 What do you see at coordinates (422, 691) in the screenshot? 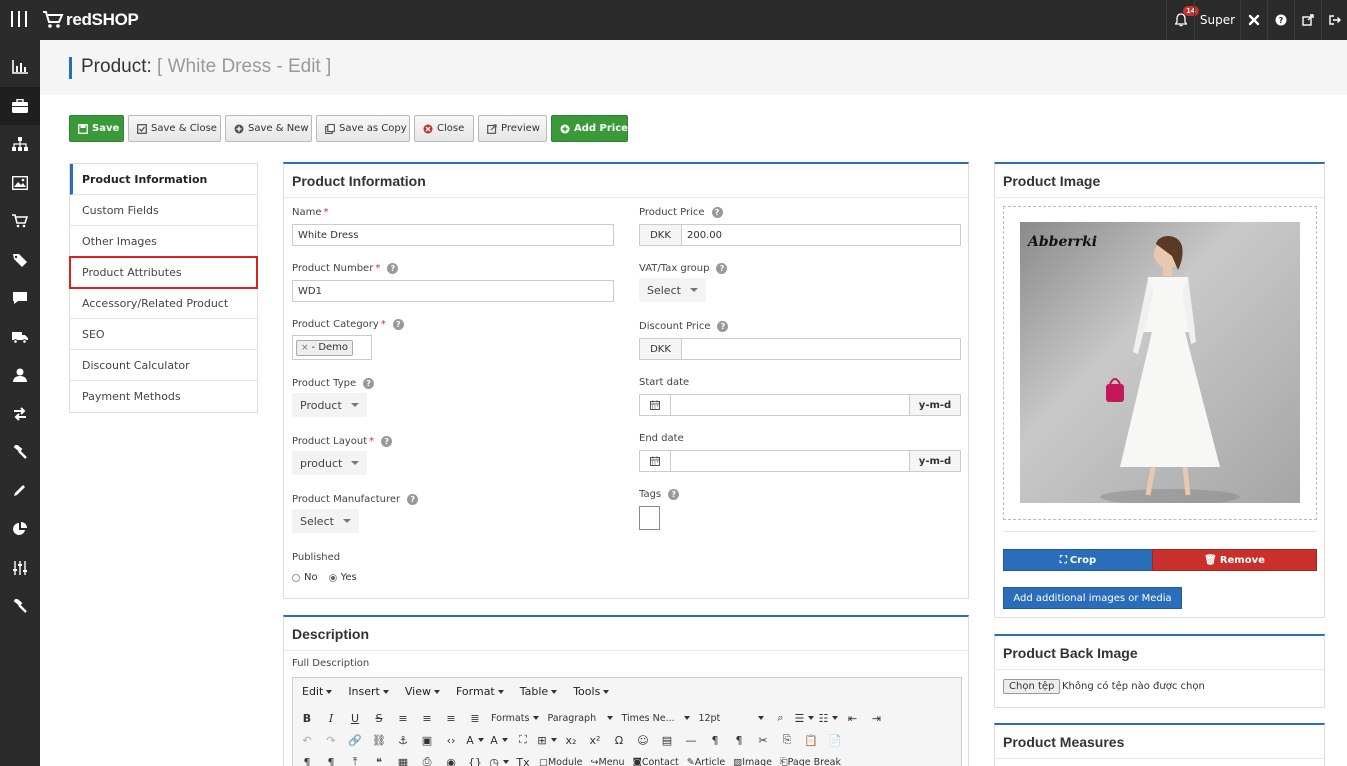
I see `menu-view: View` at bounding box center [422, 691].